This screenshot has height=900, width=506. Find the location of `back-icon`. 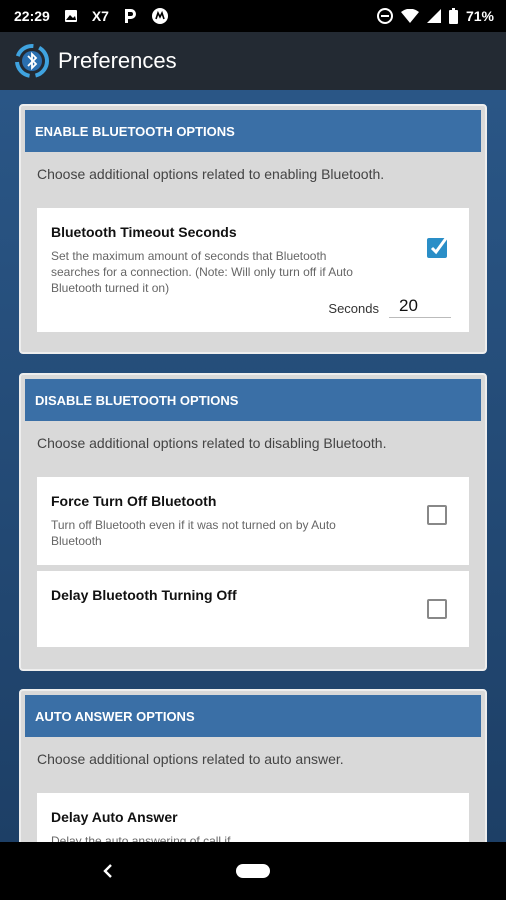

back-icon is located at coordinates (108, 873).